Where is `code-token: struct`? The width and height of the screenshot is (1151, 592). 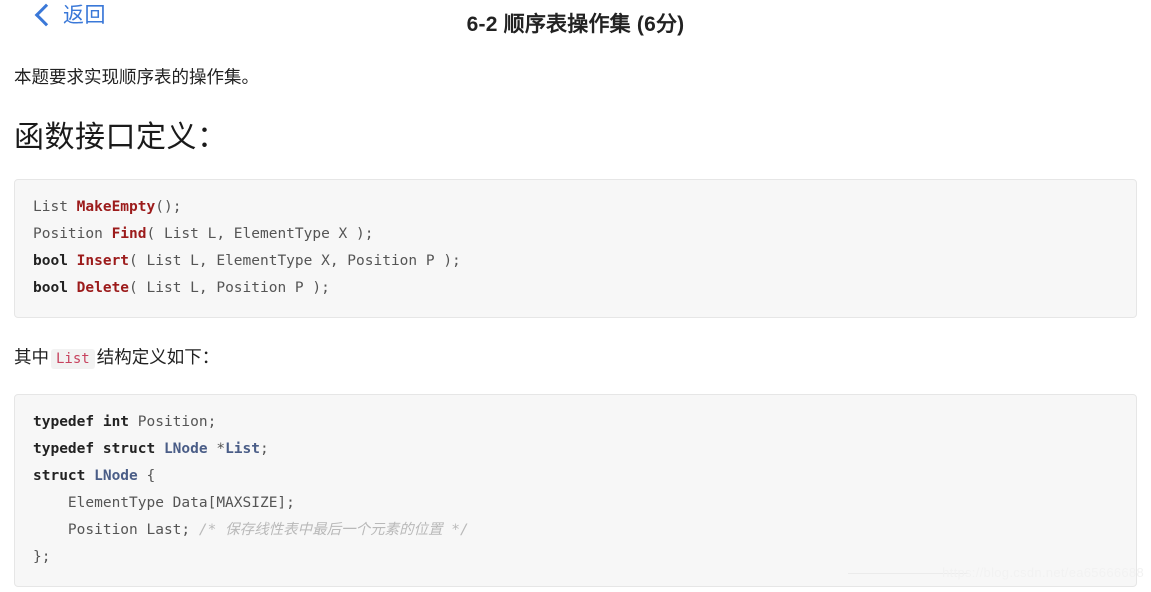 code-token: struct is located at coordinates (64, 476).